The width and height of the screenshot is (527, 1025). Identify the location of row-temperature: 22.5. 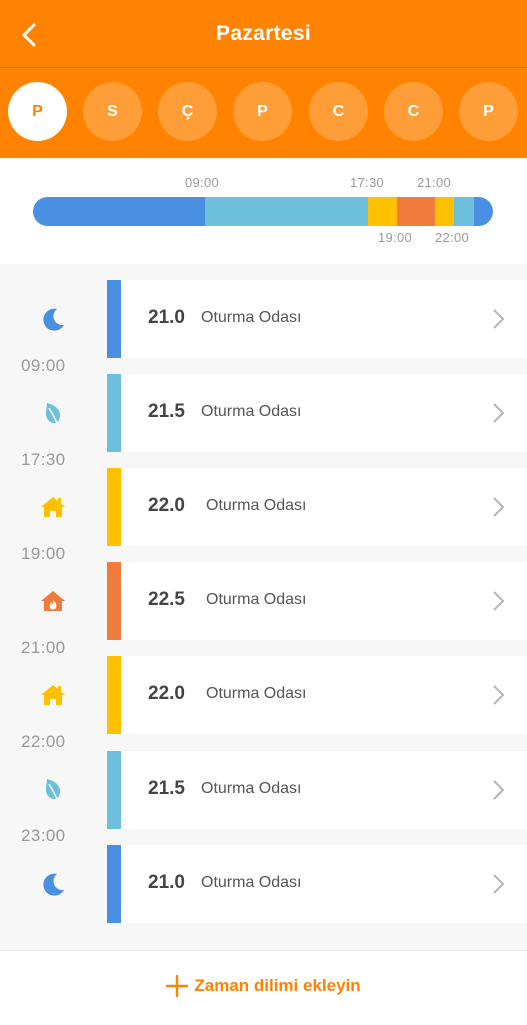
(166, 599).